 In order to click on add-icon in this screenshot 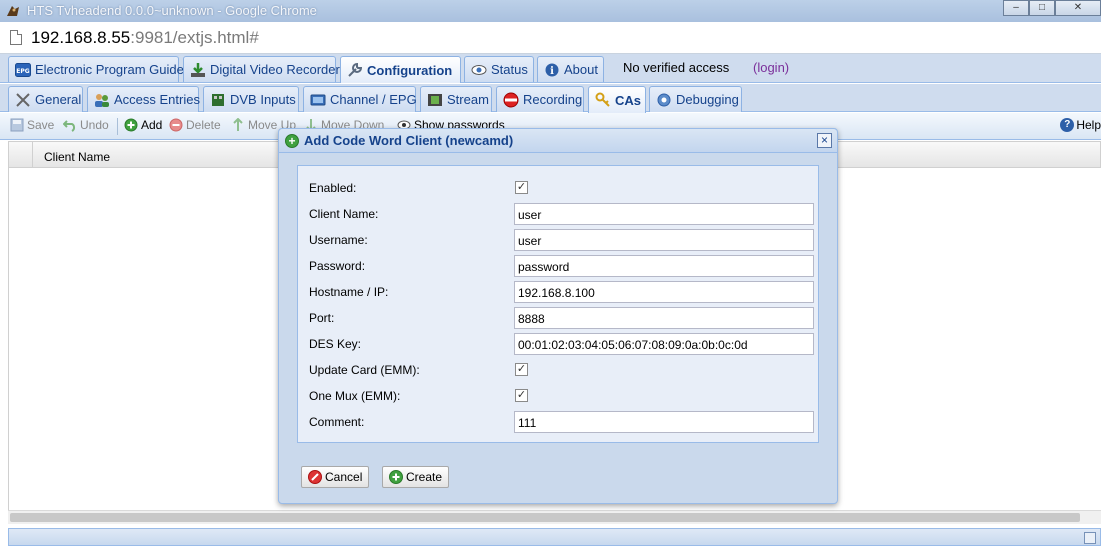, I will do `click(396, 477)`.